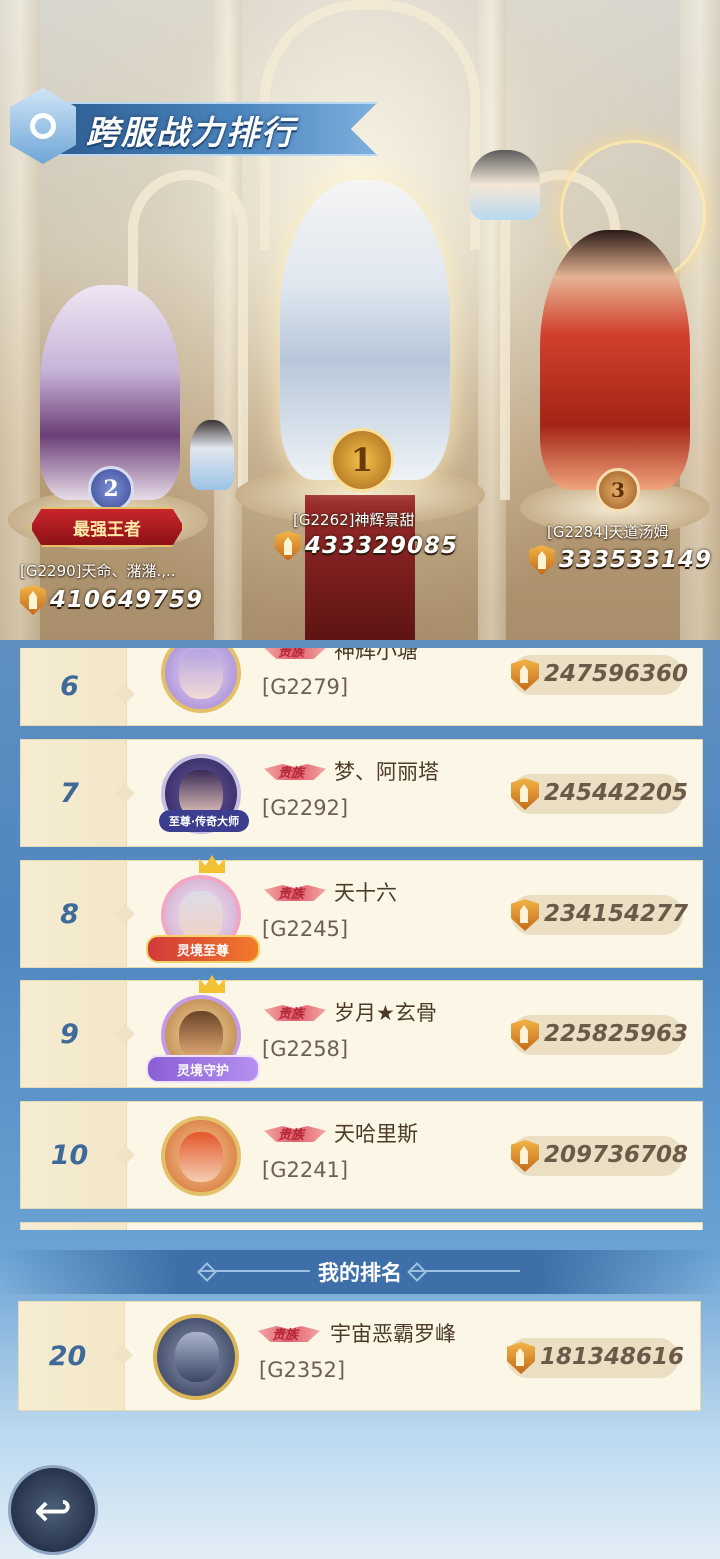  I want to click on back-button: ↩, so click(53, 1510).